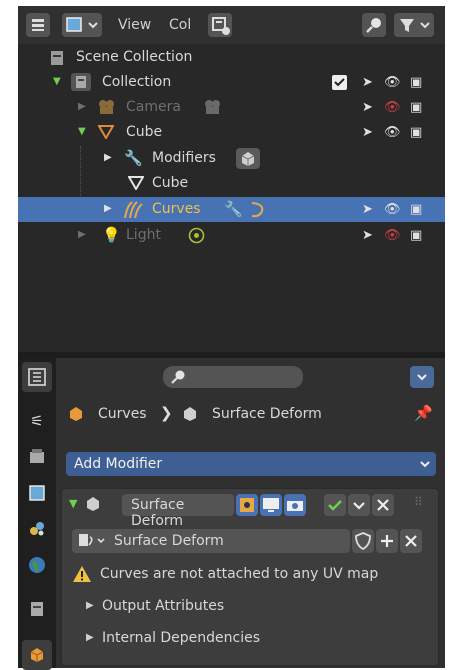  What do you see at coordinates (383, 505) in the screenshot?
I see `remove-modifier-button` at bounding box center [383, 505].